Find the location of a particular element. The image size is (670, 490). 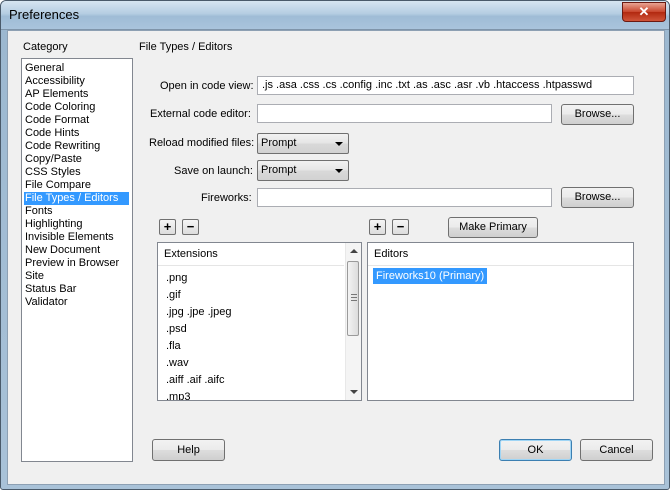

cancel-button: Cancel is located at coordinates (616, 450).